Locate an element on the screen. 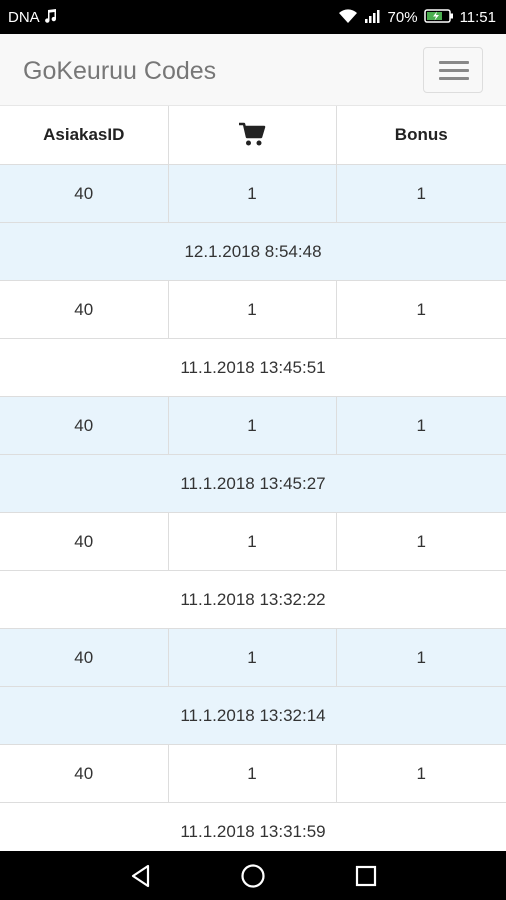 Image resolution: width=506 pixels, height=900 pixels. cell-timestamp: 11.1.2018 13:32:22 is located at coordinates (253, 599).